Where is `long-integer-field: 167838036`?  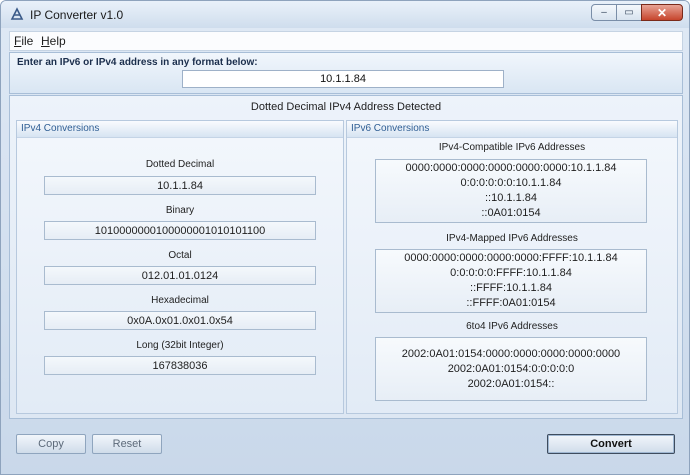
long-integer-field: 167838036 is located at coordinates (180, 365).